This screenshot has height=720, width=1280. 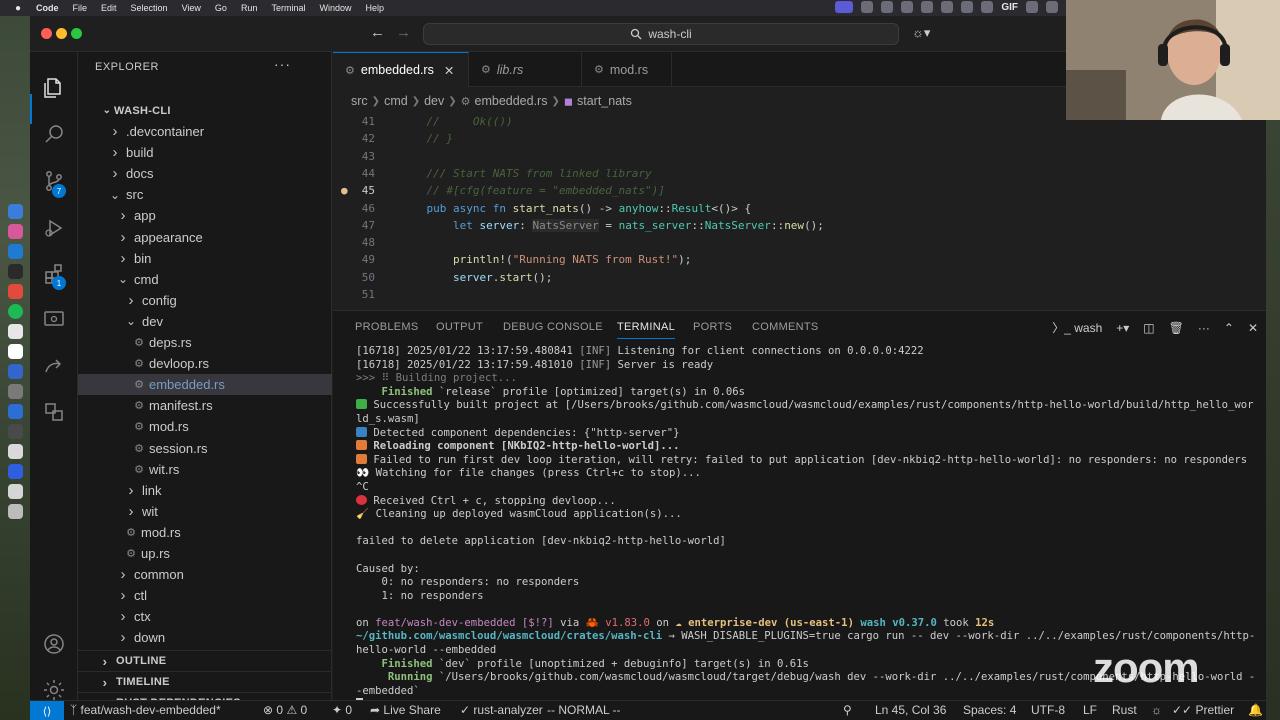 What do you see at coordinates (387, 327) in the screenshot?
I see `tab-problems: PROBLEMS` at bounding box center [387, 327].